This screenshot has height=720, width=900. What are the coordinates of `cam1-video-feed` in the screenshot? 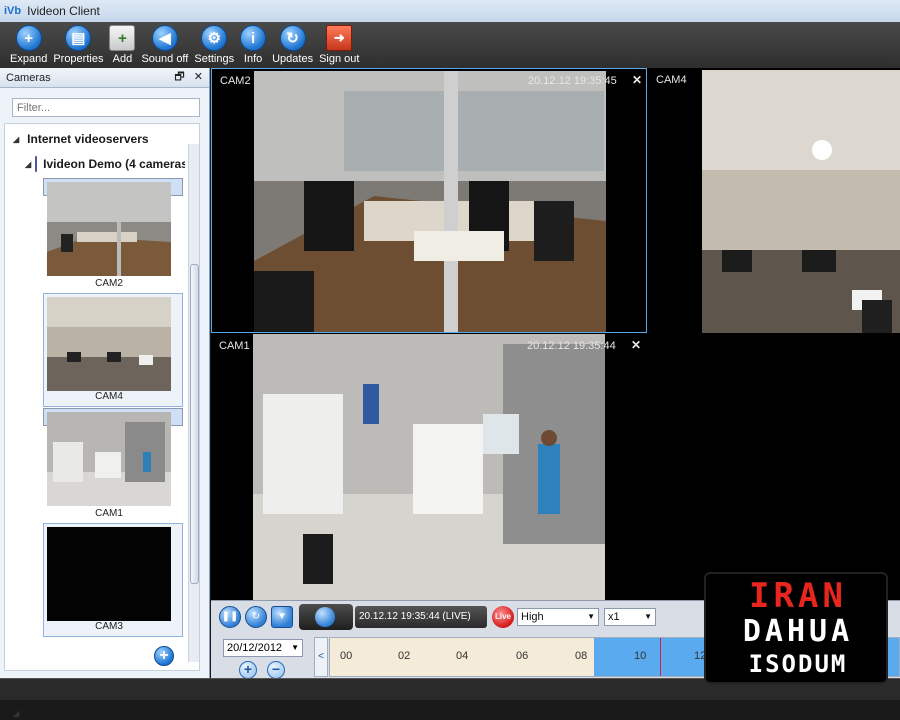 It's located at (429, 467).